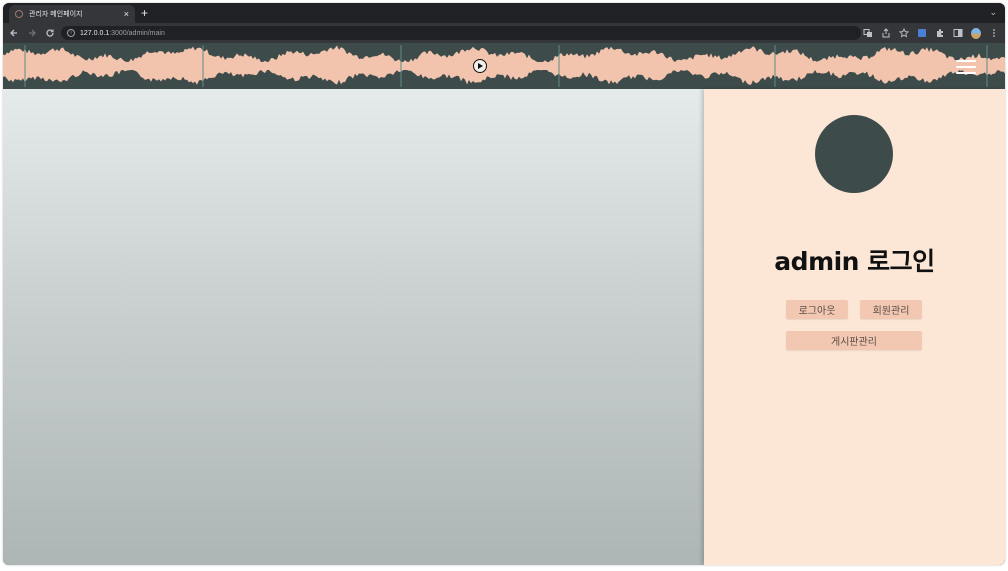  What do you see at coordinates (994, 33) in the screenshot?
I see `kebab-menu-icon` at bounding box center [994, 33].